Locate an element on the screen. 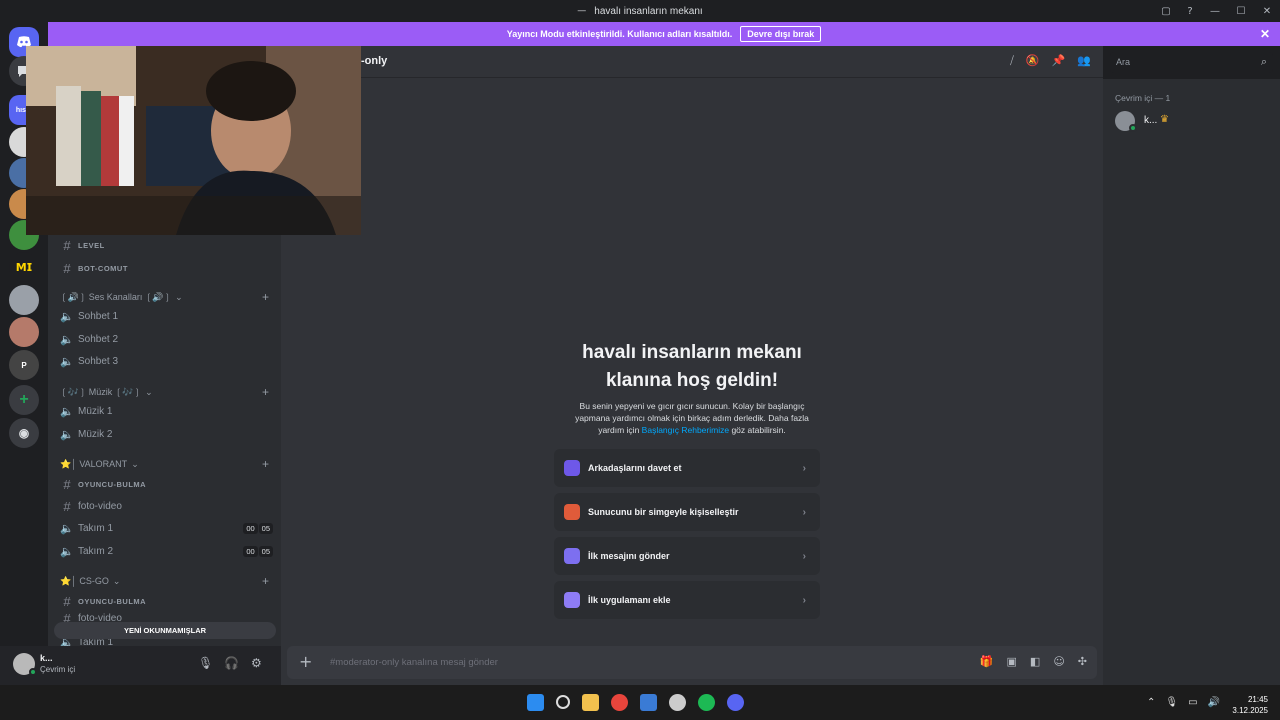 The image size is (1280, 720). threads-icon: ⧸ is located at coordinates (1012, 61).